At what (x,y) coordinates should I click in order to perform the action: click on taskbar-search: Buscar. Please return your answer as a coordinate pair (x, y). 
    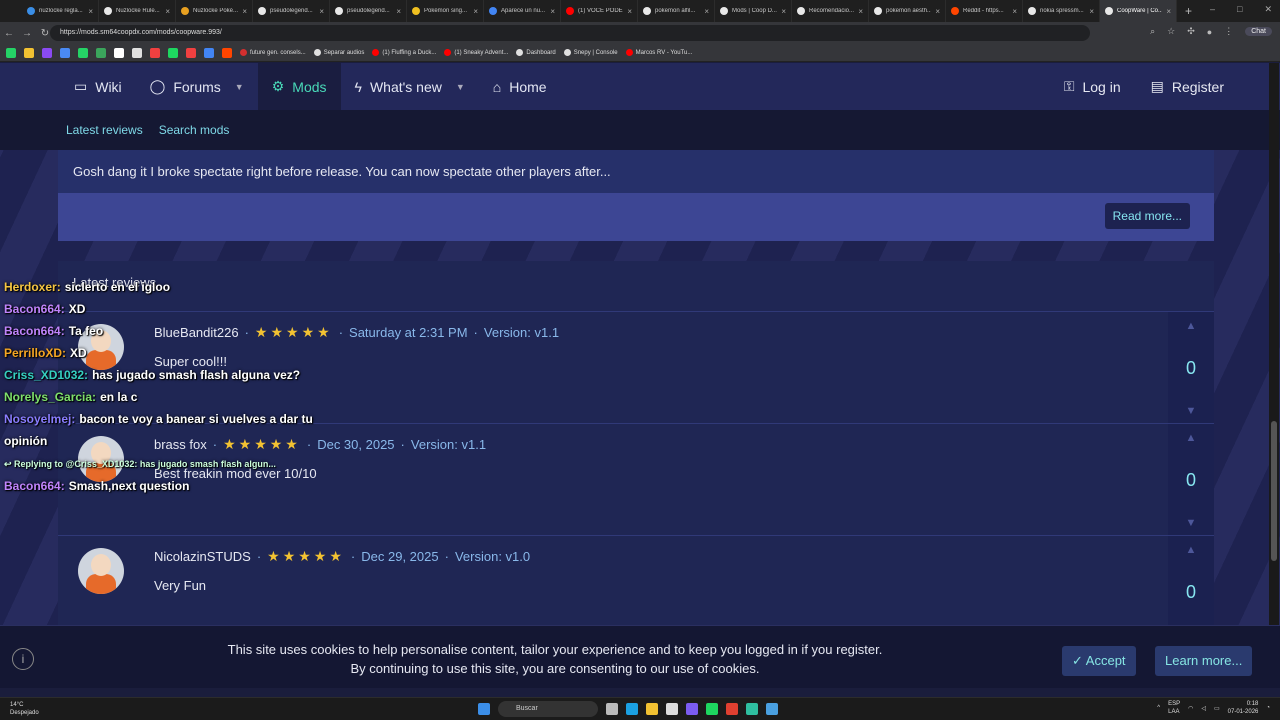
    Looking at the image, I should click on (548, 709).